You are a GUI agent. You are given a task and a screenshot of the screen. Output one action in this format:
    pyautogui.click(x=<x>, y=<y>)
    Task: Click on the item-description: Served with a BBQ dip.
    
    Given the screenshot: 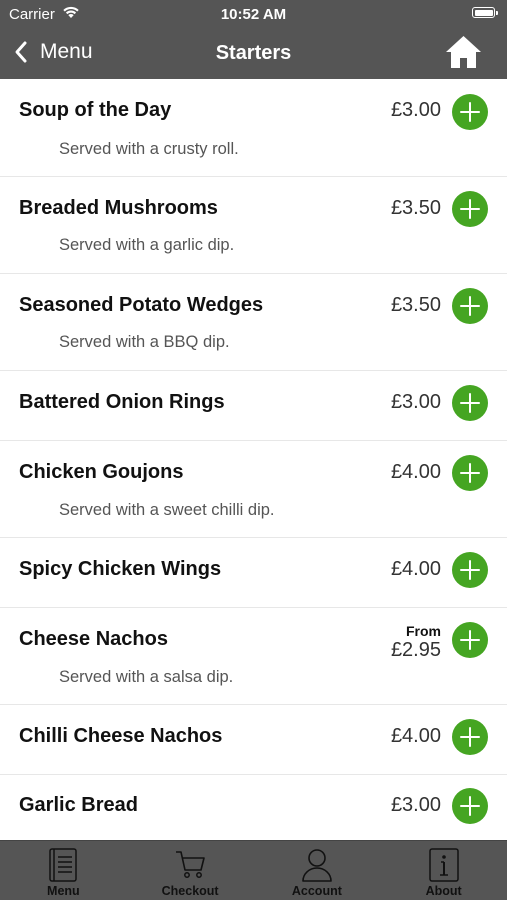 What is the action you would take?
    pyautogui.click(x=144, y=342)
    